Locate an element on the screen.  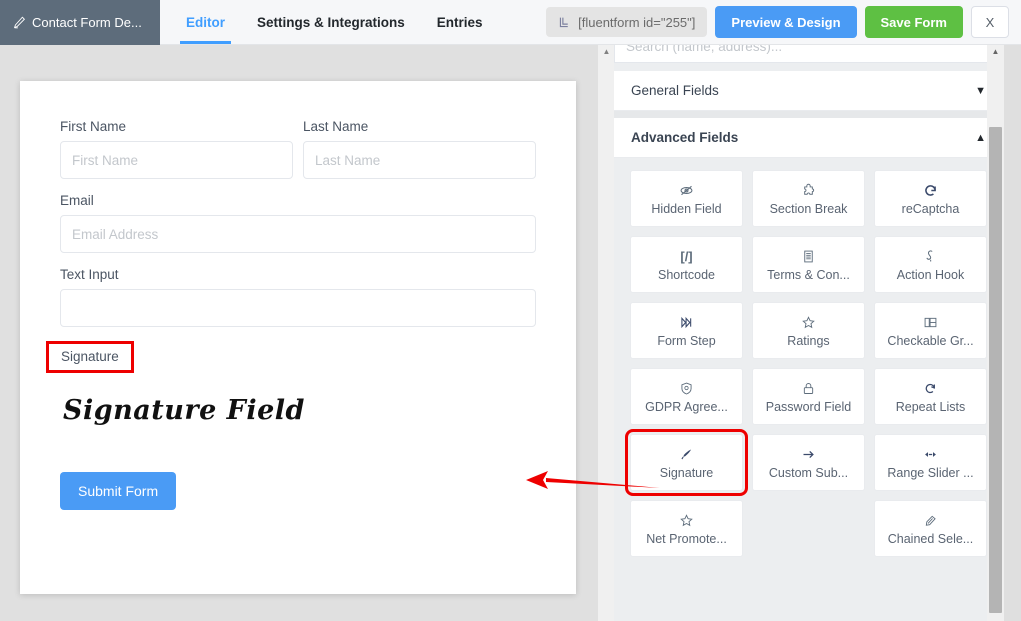
tab-editor: Editor is located at coordinates (205, 22).